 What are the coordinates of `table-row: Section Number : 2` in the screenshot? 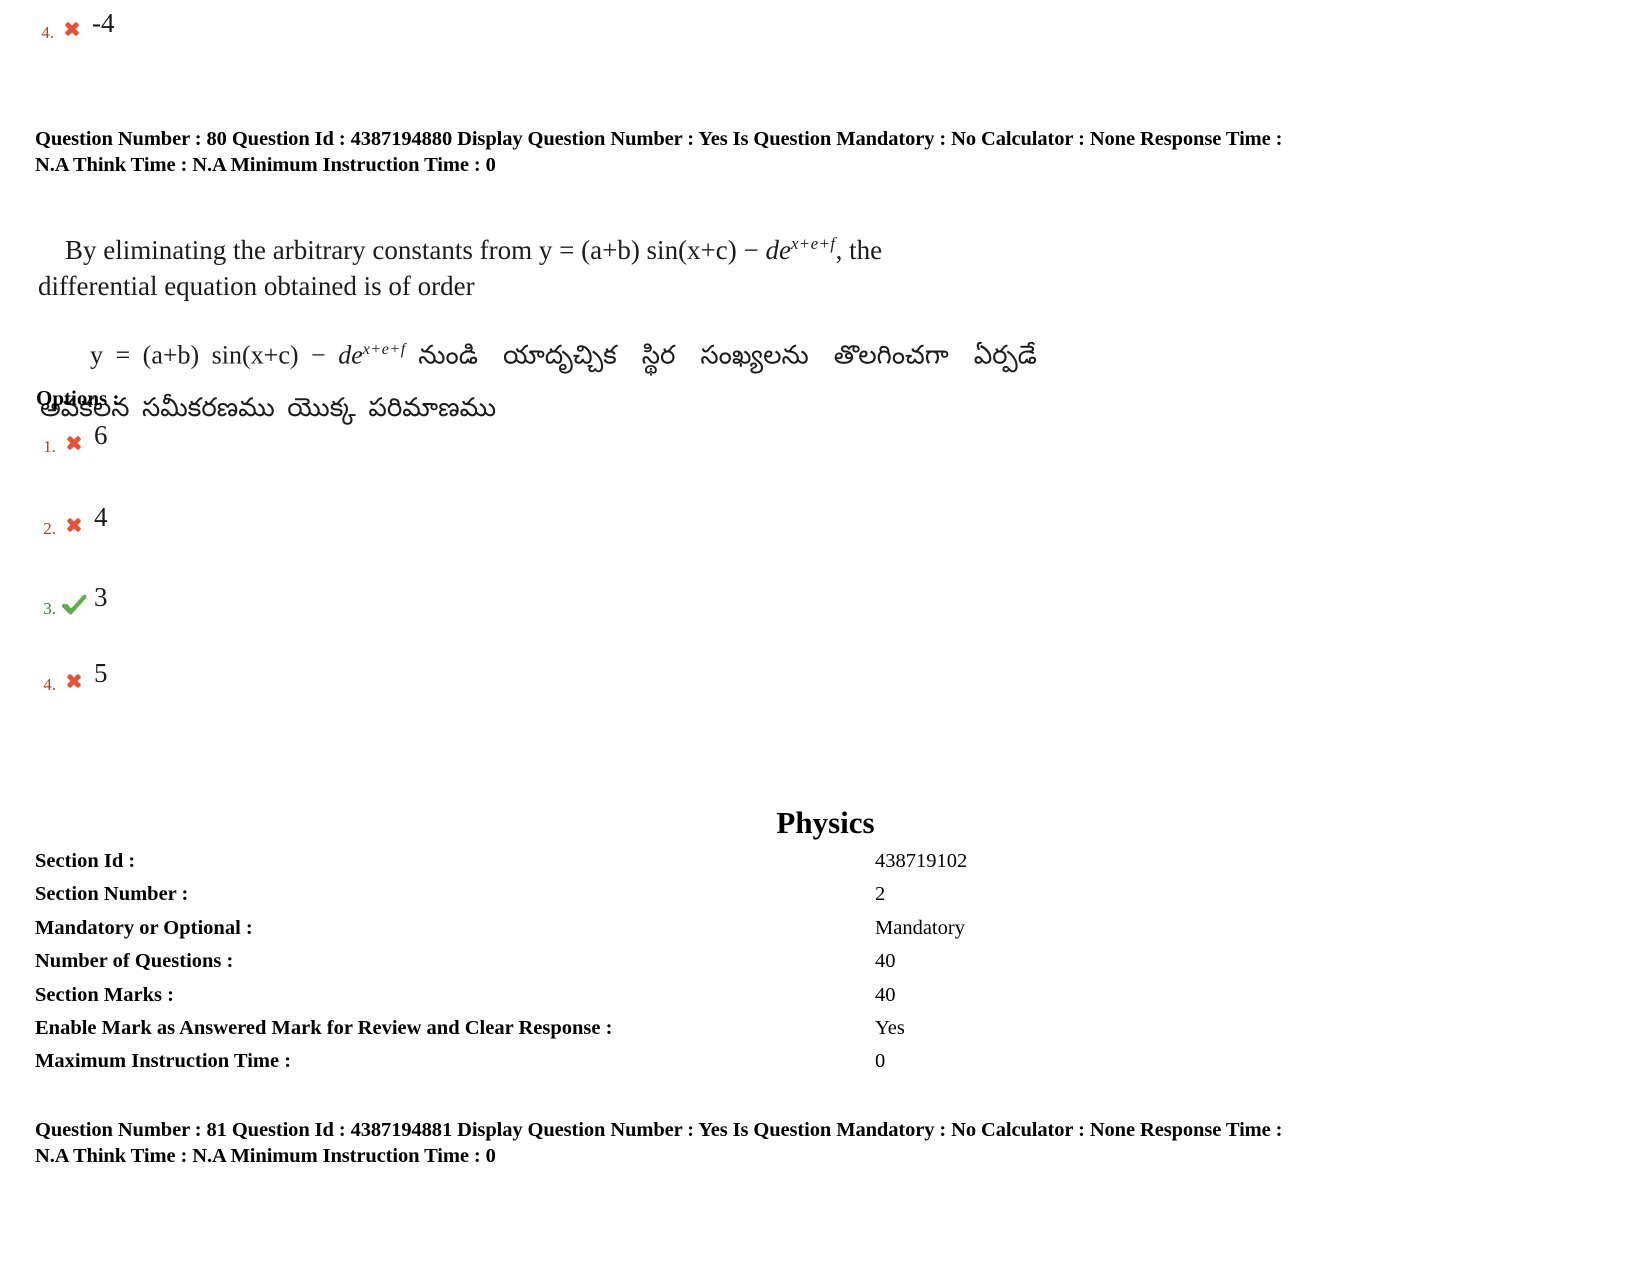 It's located at (501, 894).